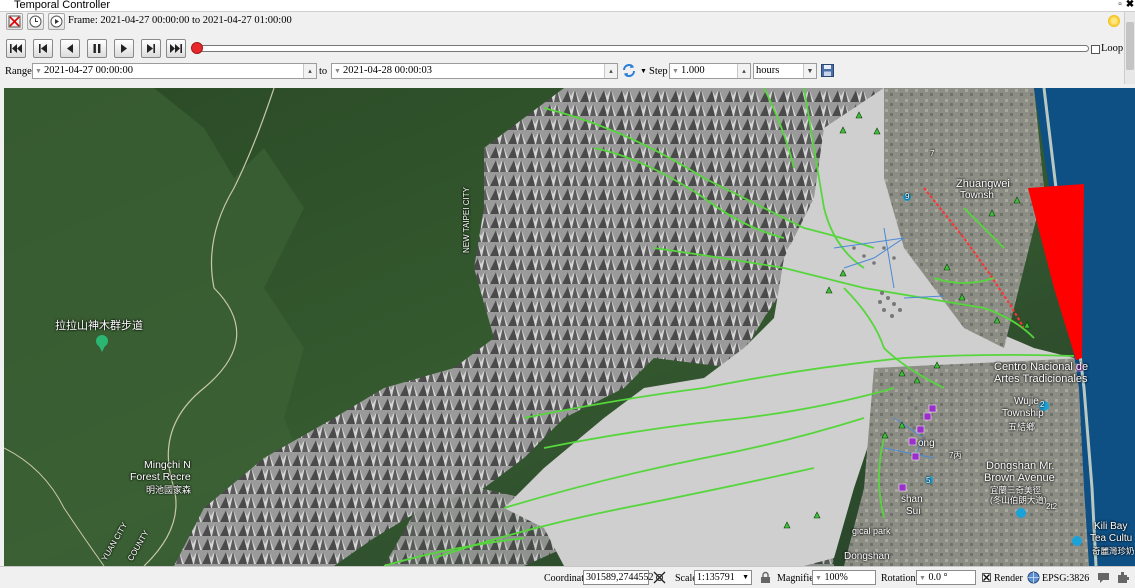 This screenshot has width=1135, height=588. What do you see at coordinates (938, 577) in the screenshot?
I see `rotation-value: 0.0 °` at bounding box center [938, 577].